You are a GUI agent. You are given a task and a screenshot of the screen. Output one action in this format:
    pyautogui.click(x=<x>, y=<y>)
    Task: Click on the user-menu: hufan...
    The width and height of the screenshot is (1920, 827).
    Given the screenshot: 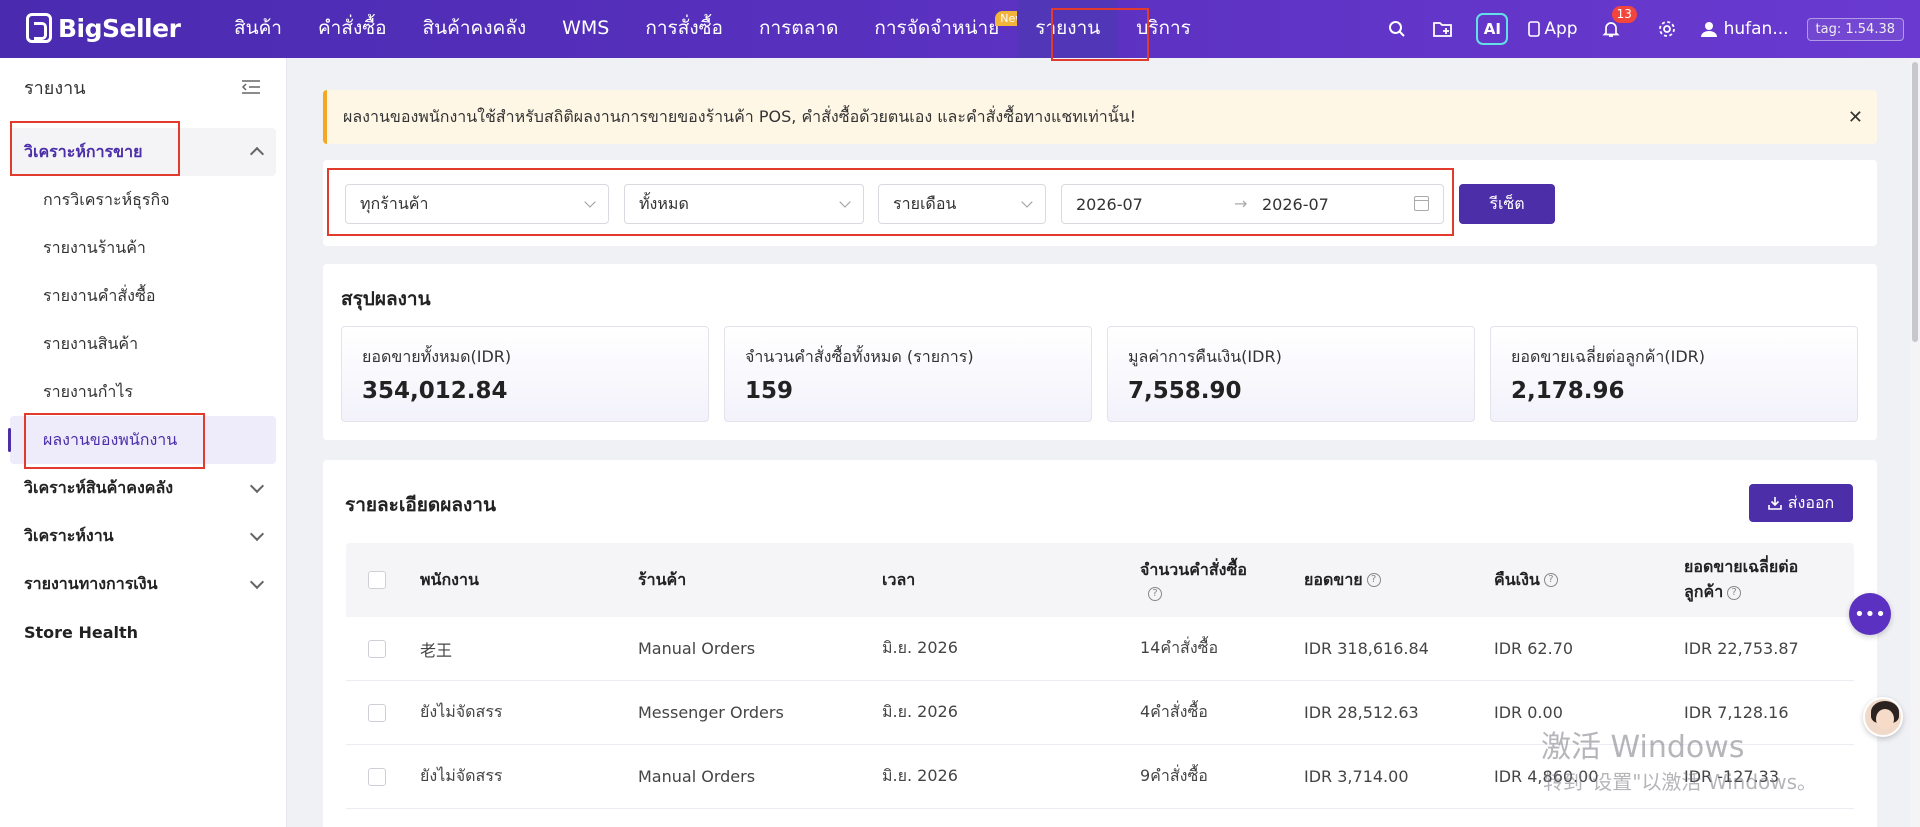 What is the action you would take?
    pyautogui.click(x=1744, y=29)
    